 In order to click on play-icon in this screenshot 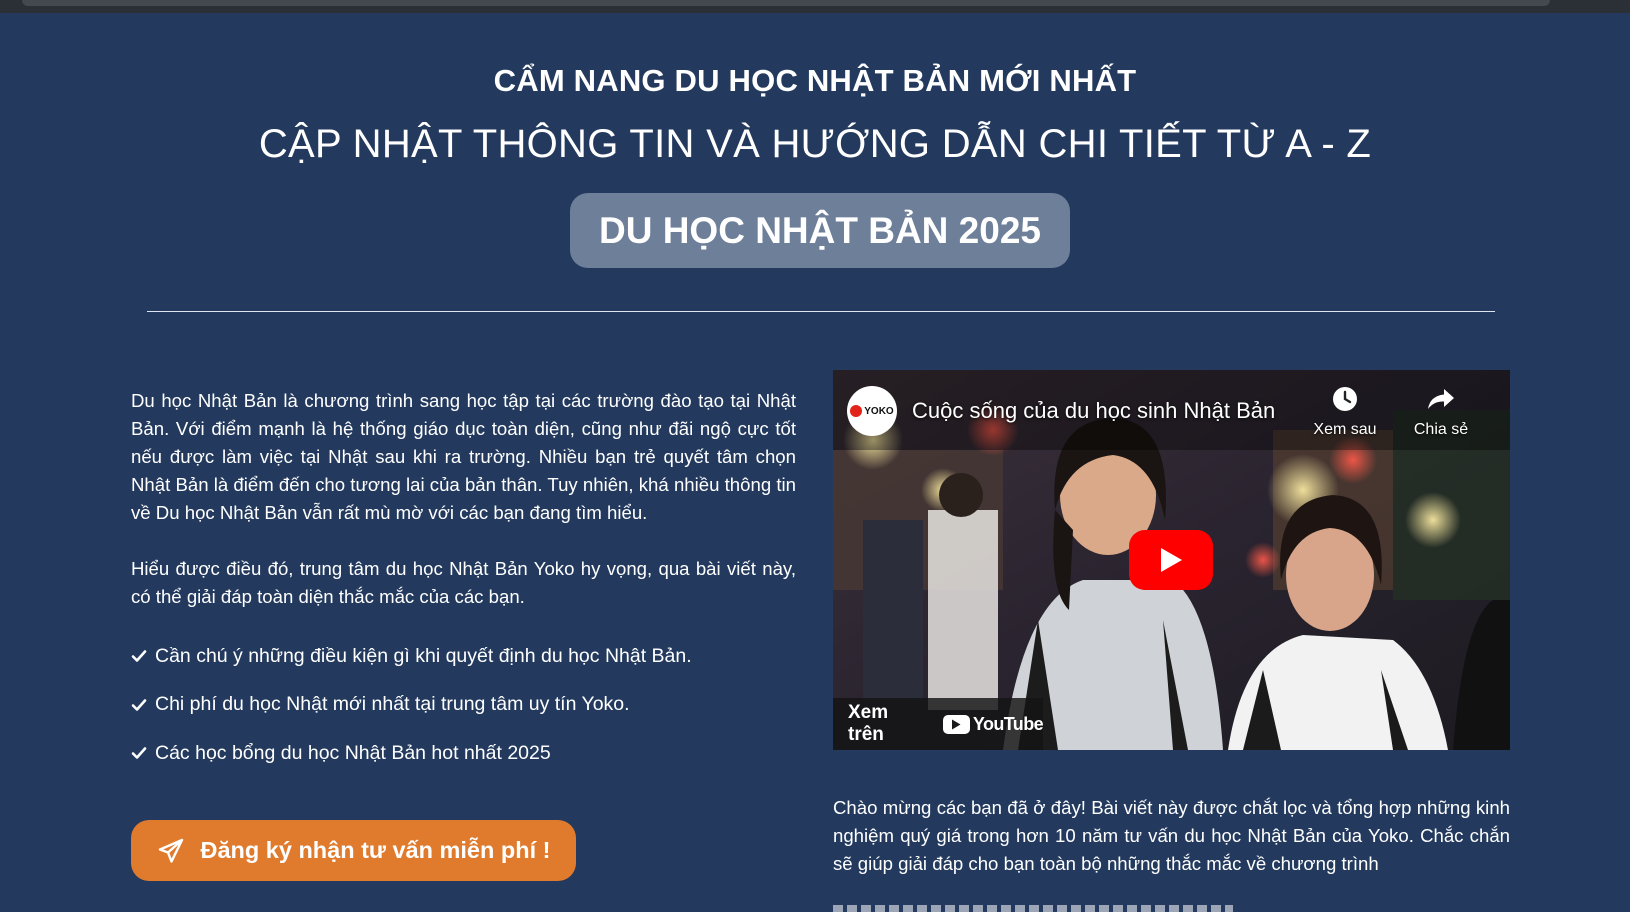, I will do `click(1171, 560)`.